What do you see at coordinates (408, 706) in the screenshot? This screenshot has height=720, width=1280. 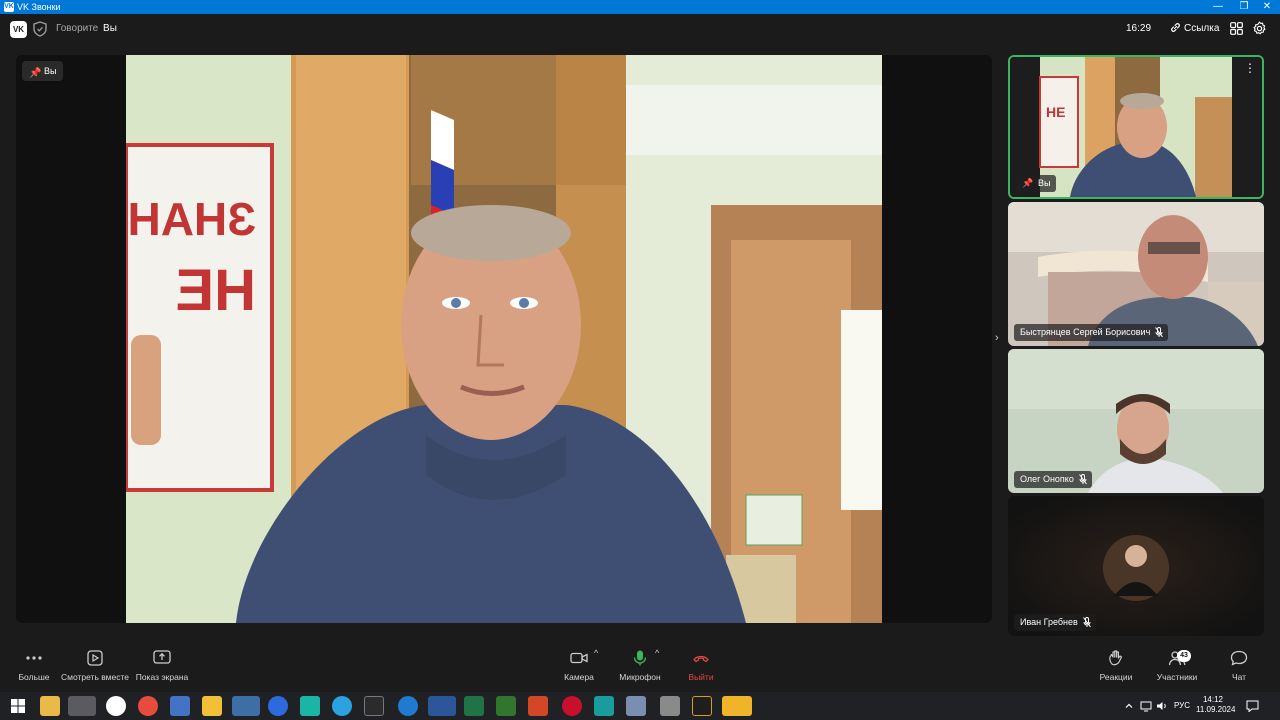 I see `browser-icon` at bounding box center [408, 706].